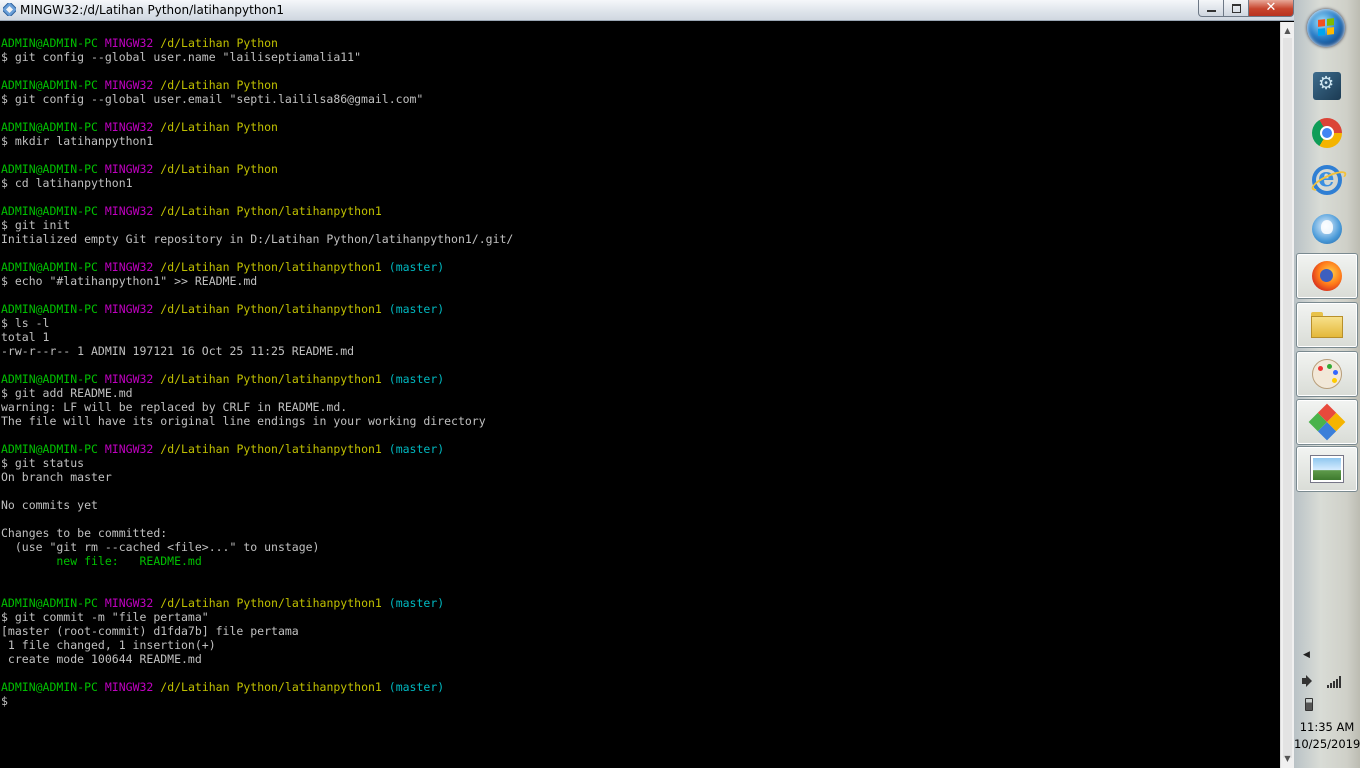  I want to click on scroll-thumb, so click(1287, 398).